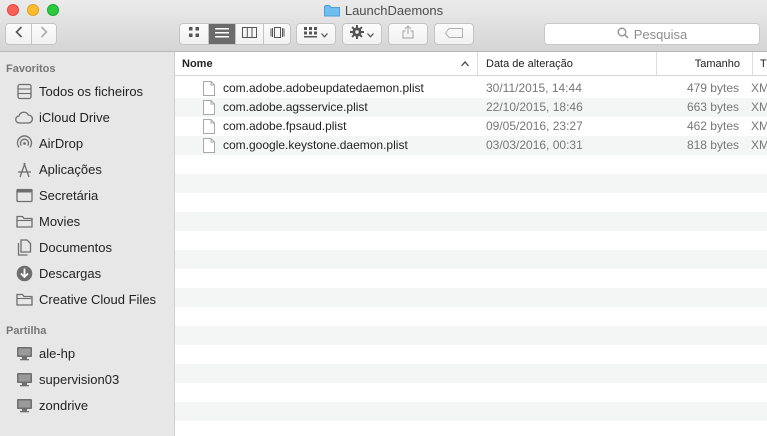  I want to click on file-date: 30/11/2015, 14:44, so click(534, 88).